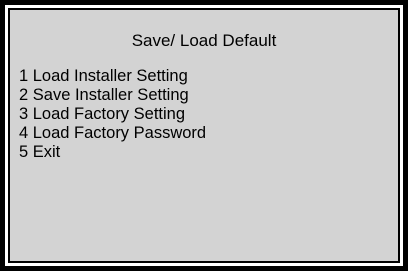 This screenshot has width=408, height=271. I want to click on menu-item-load-factory-password: 4 Load Factory Password, so click(112, 133).